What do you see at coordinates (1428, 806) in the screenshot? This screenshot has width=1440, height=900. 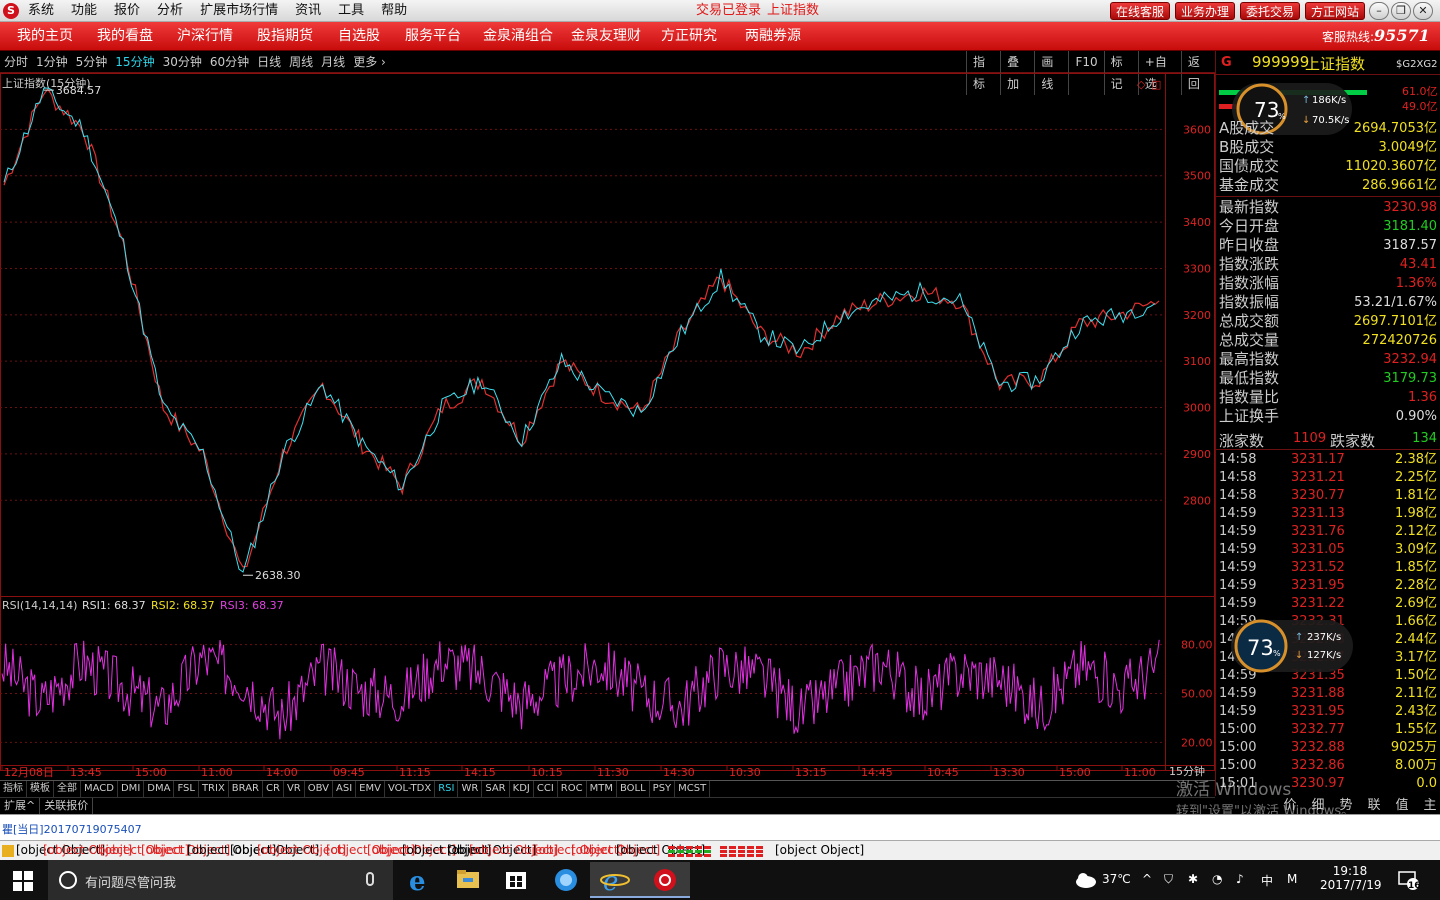 I see `panel-tab: 主` at bounding box center [1428, 806].